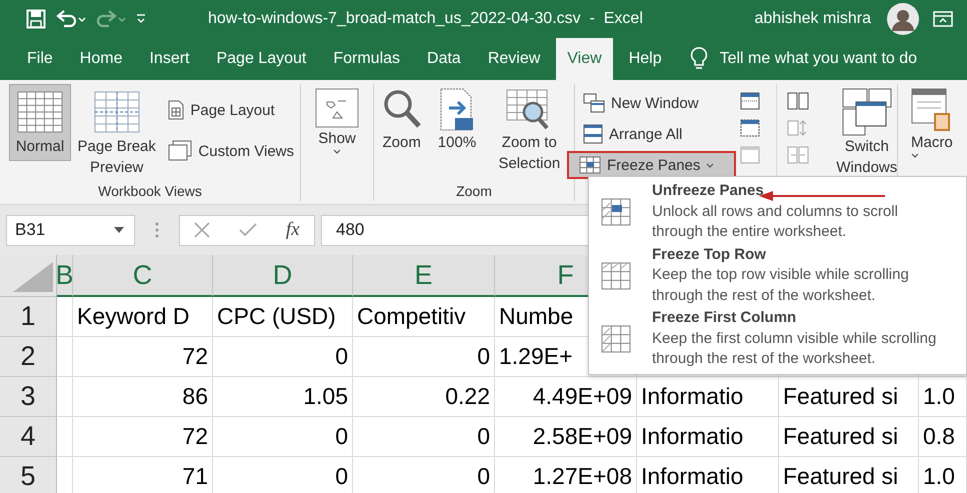 This screenshot has width=967, height=493. Describe the element at coordinates (931, 110) in the screenshot. I see `macros-icon` at that location.